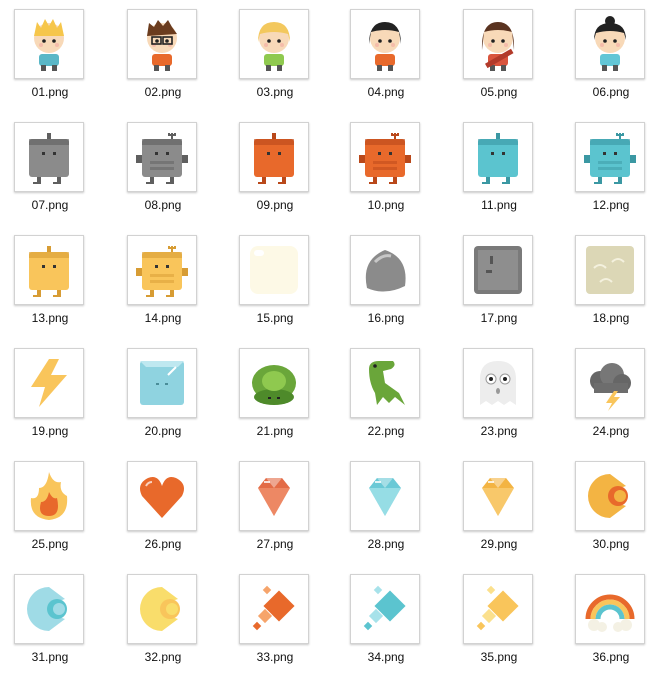  I want to click on file-item: 08.png, so click(163, 169).